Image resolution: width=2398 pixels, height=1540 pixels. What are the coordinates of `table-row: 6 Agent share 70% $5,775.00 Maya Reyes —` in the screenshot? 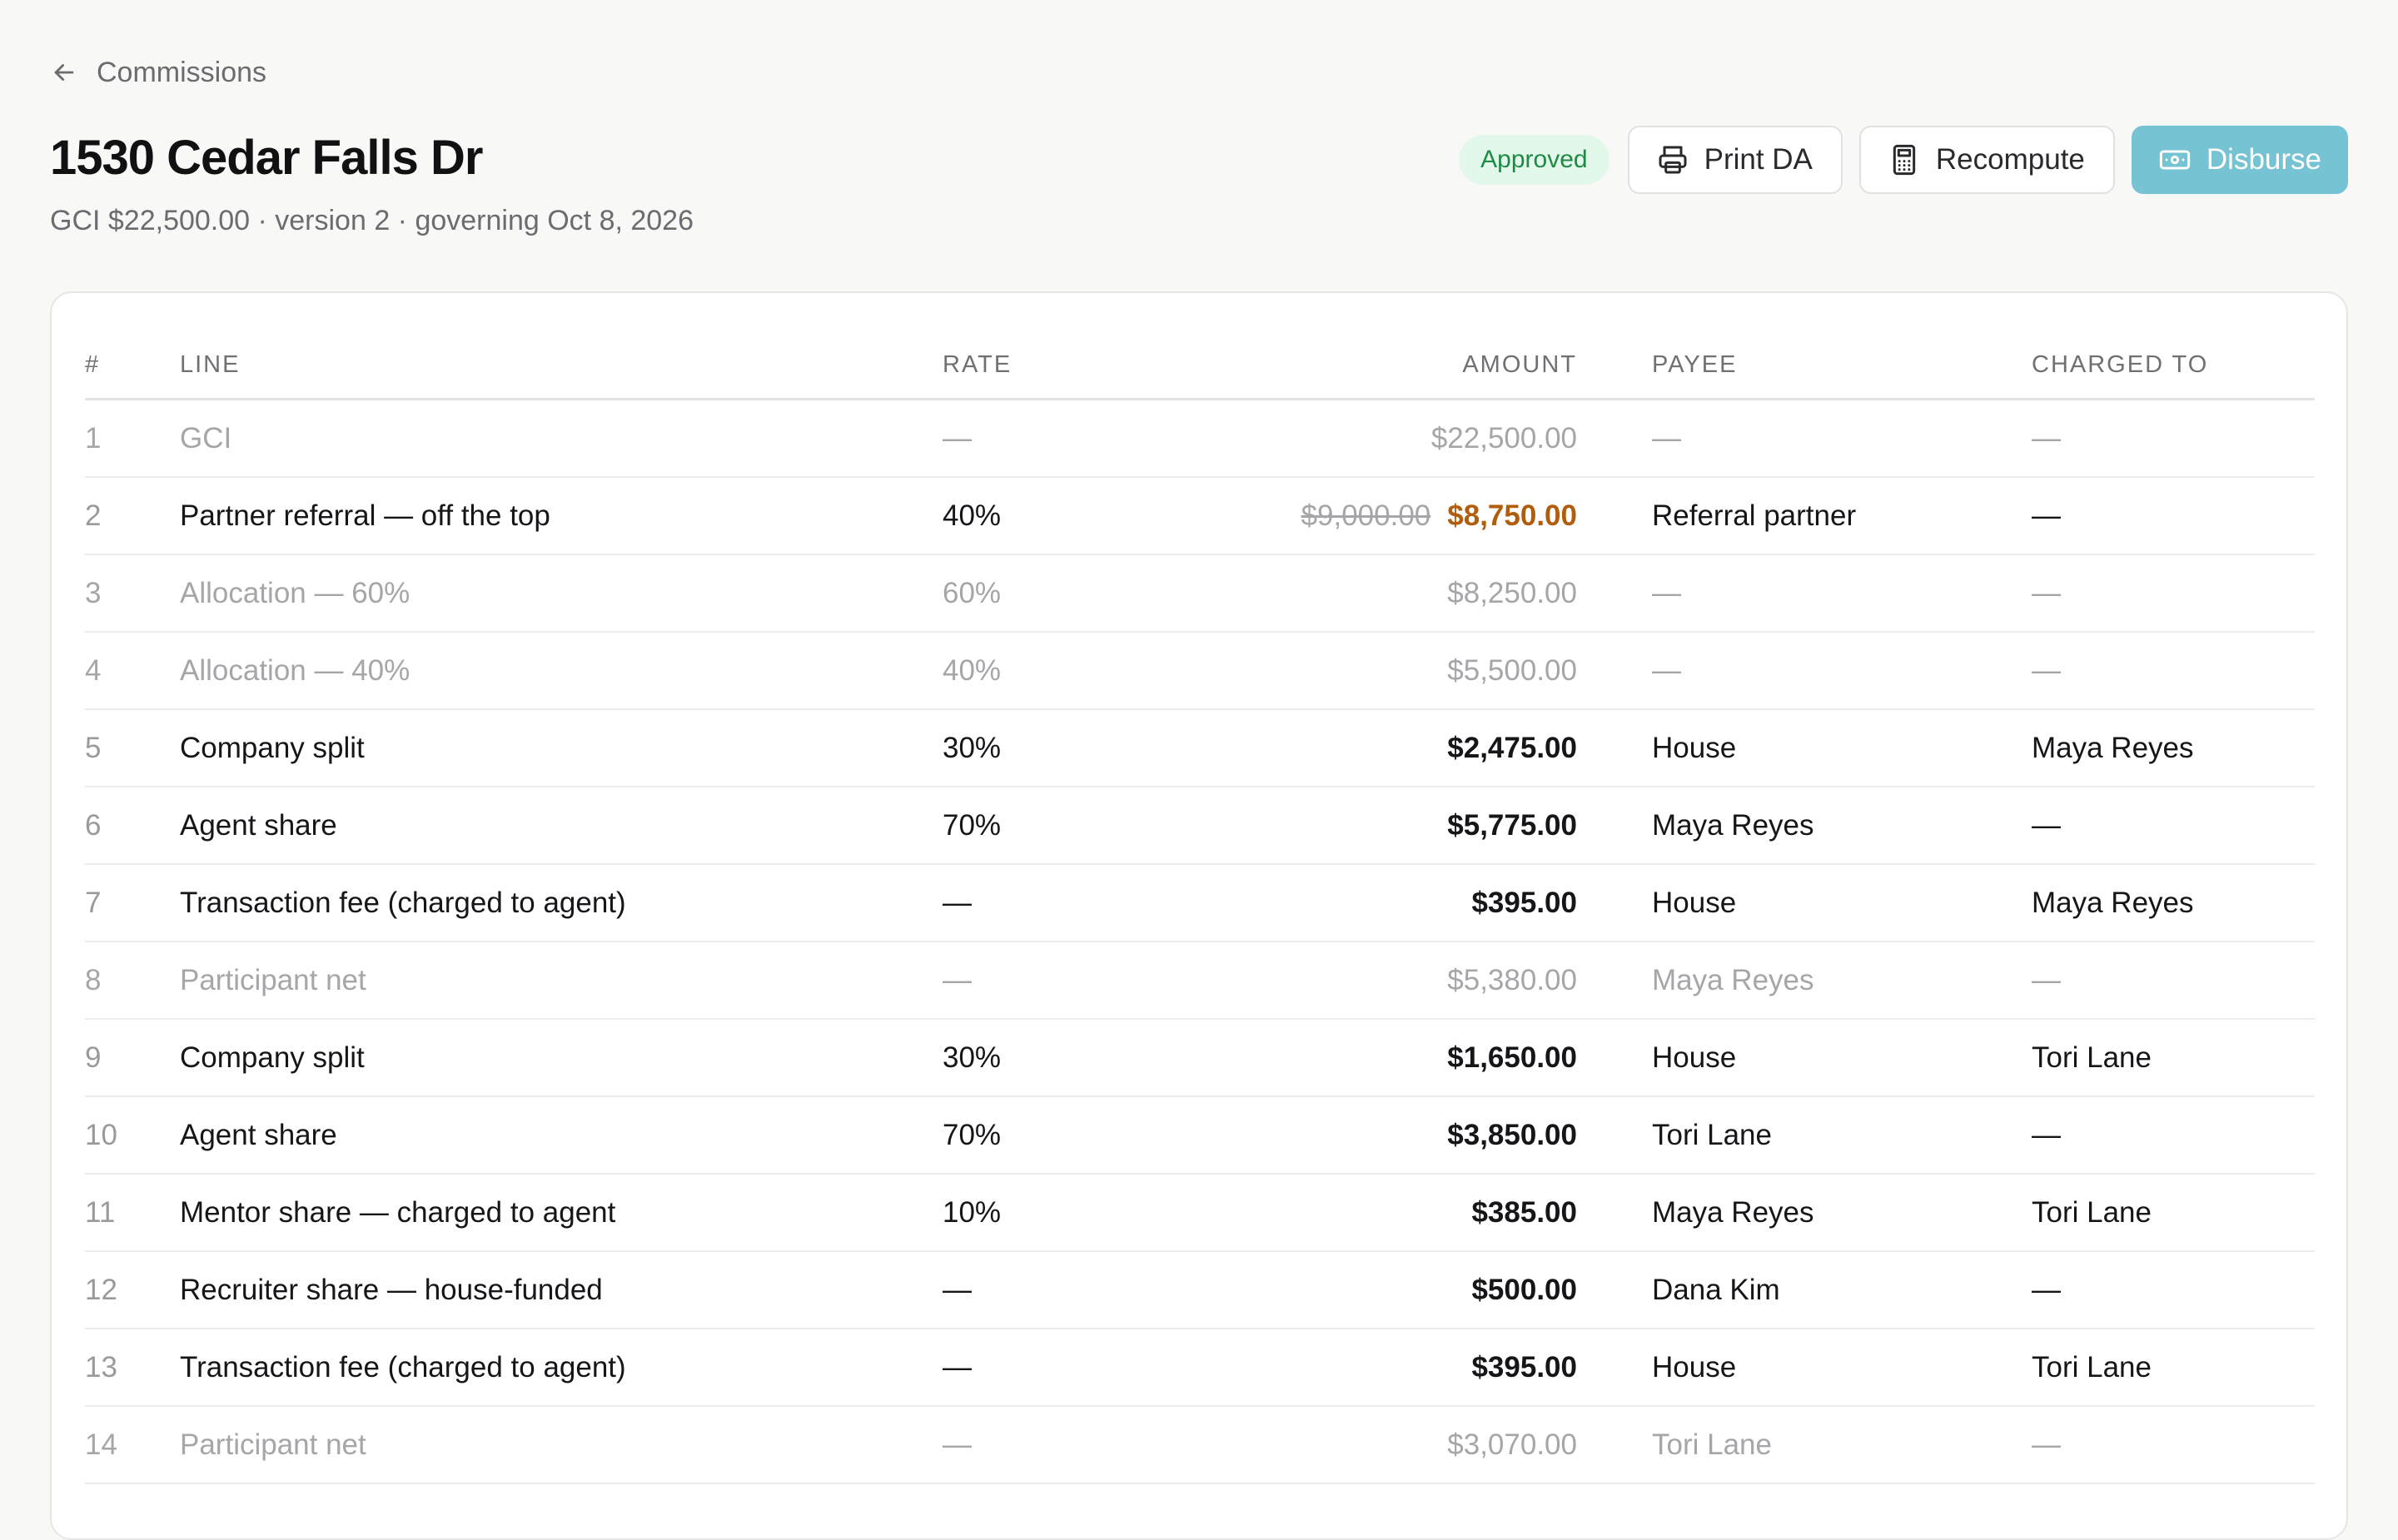 It's located at (1200, 826).